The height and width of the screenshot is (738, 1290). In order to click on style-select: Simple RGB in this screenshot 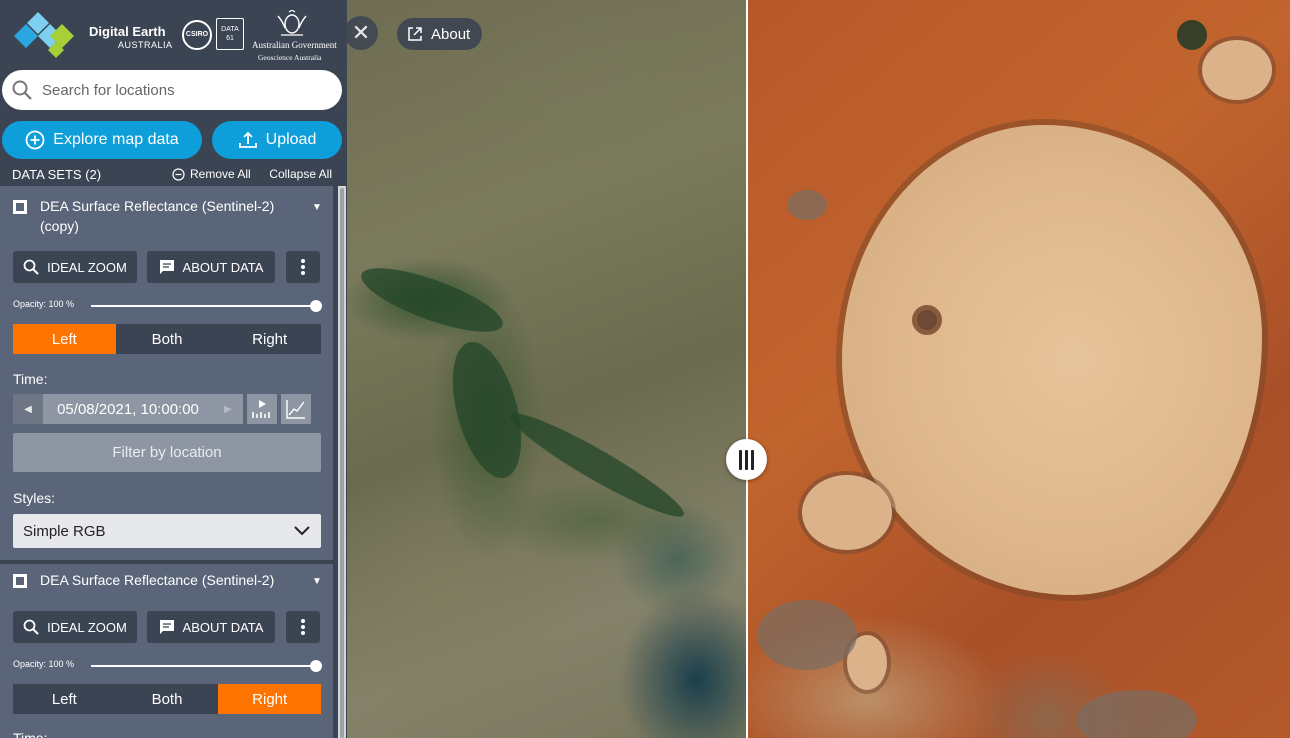, I will do `click(167, 531)`.